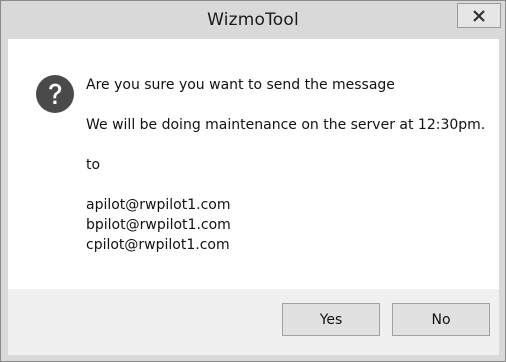 This screenshot has width=506, height=362. I want to click on recipient-item: cpilot@rwpilot1.com, so click(158, 245).